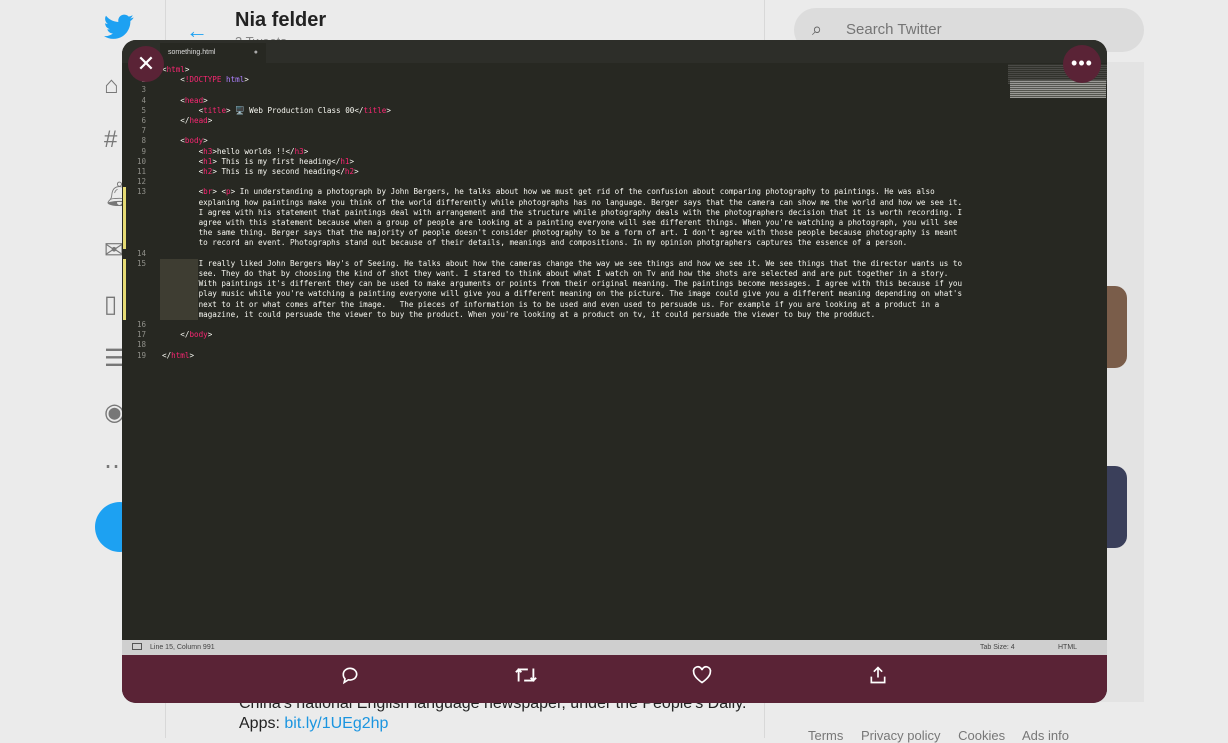 The image size is (1228, 743). I want to click on line-number: 17, so click(141, 335).